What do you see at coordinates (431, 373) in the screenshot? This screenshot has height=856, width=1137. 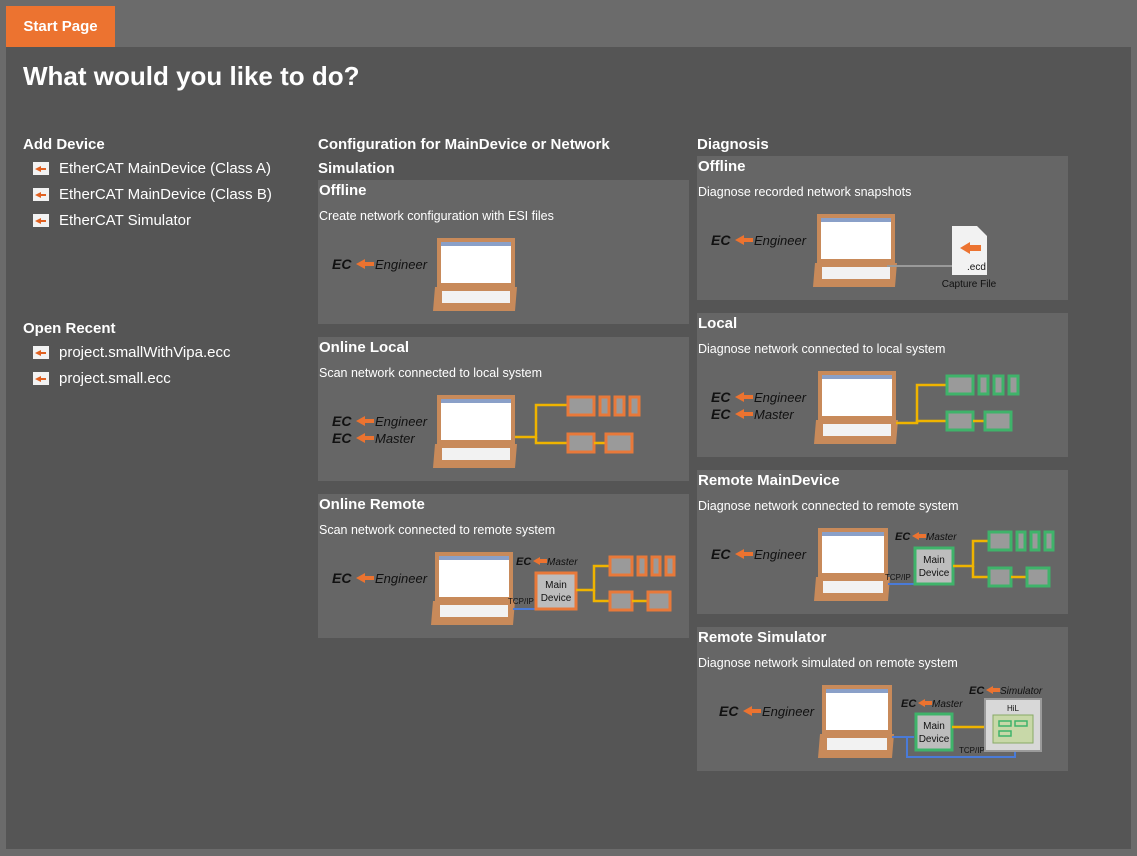 I see `card-description: Scan network connected to local system` at bounding box center [431, 373].